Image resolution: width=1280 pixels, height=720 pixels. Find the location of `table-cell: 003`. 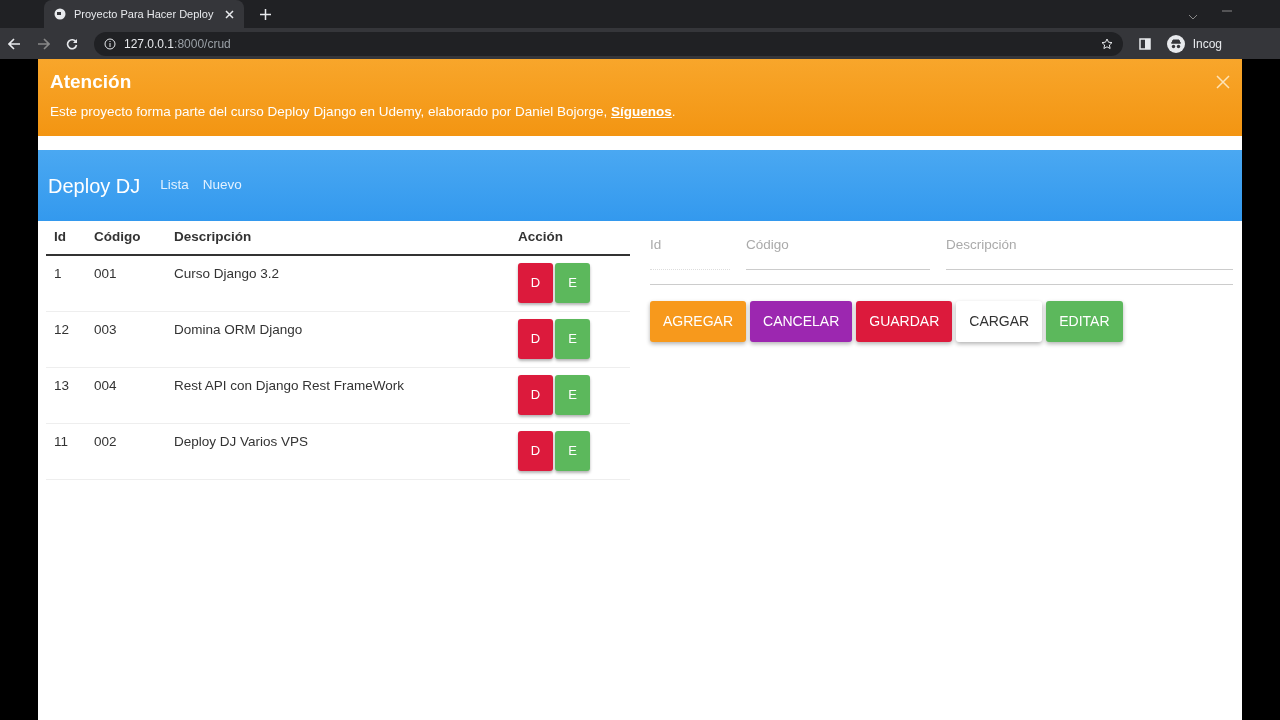

table-cell: 003 is located at coordinates (126, 339).